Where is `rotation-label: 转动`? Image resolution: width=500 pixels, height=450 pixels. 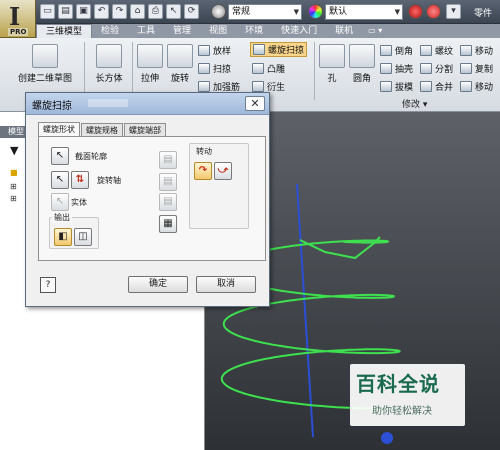 rotation-label: 转动 is located at coordinates (204, 151).